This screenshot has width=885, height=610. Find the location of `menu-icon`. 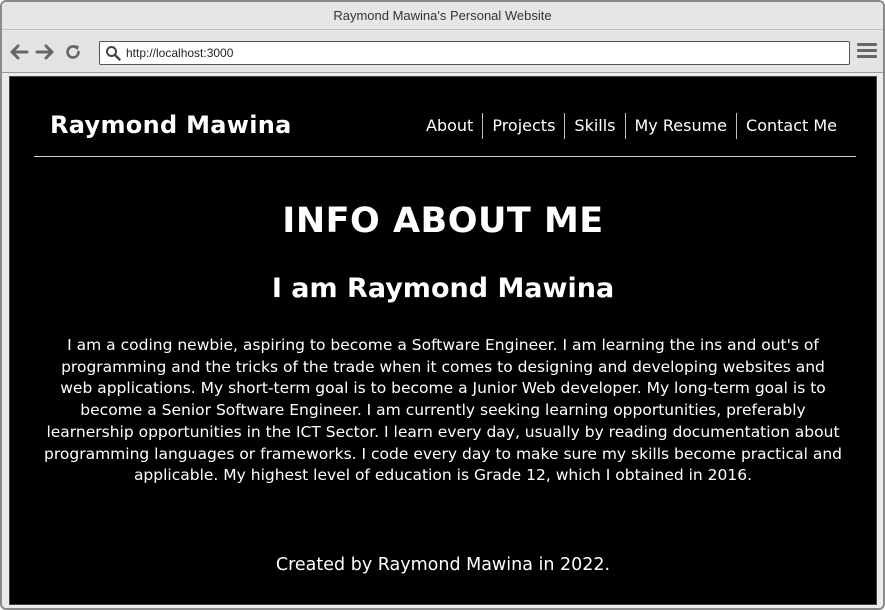

menu-icon is located at coordinates (867, 52).